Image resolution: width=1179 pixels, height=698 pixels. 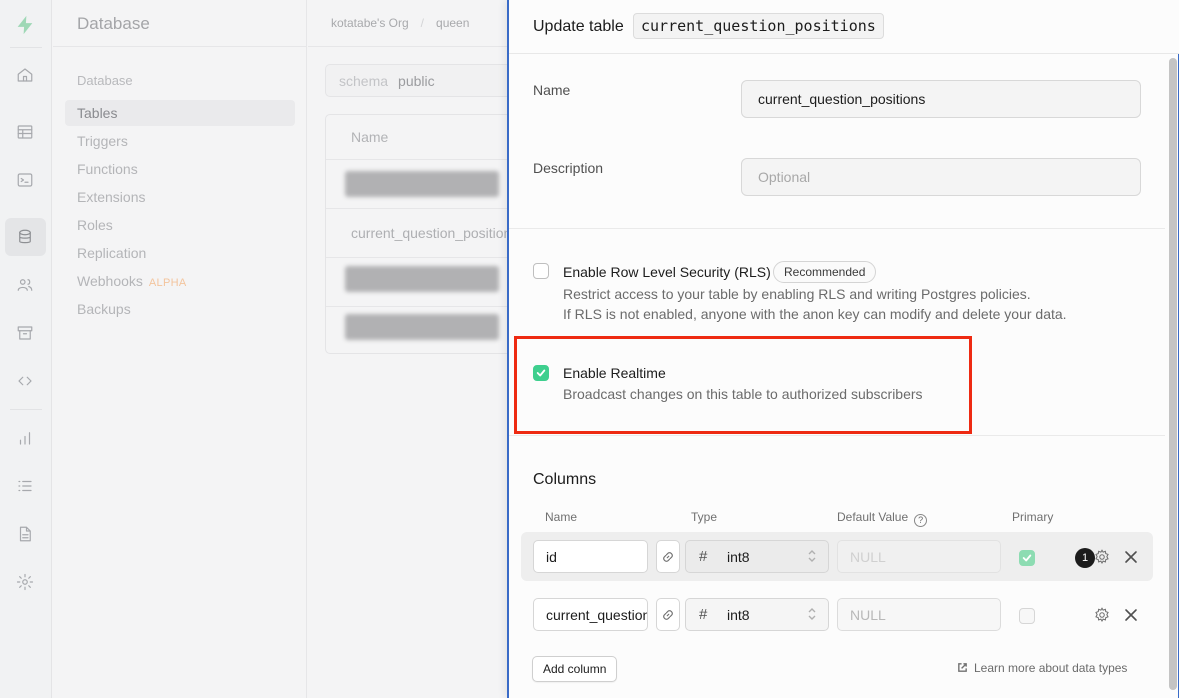 What do you see at coordinates (578, 26) in the screenshot?
I see `panel-title: Update table` at bounding box center [578, 26].